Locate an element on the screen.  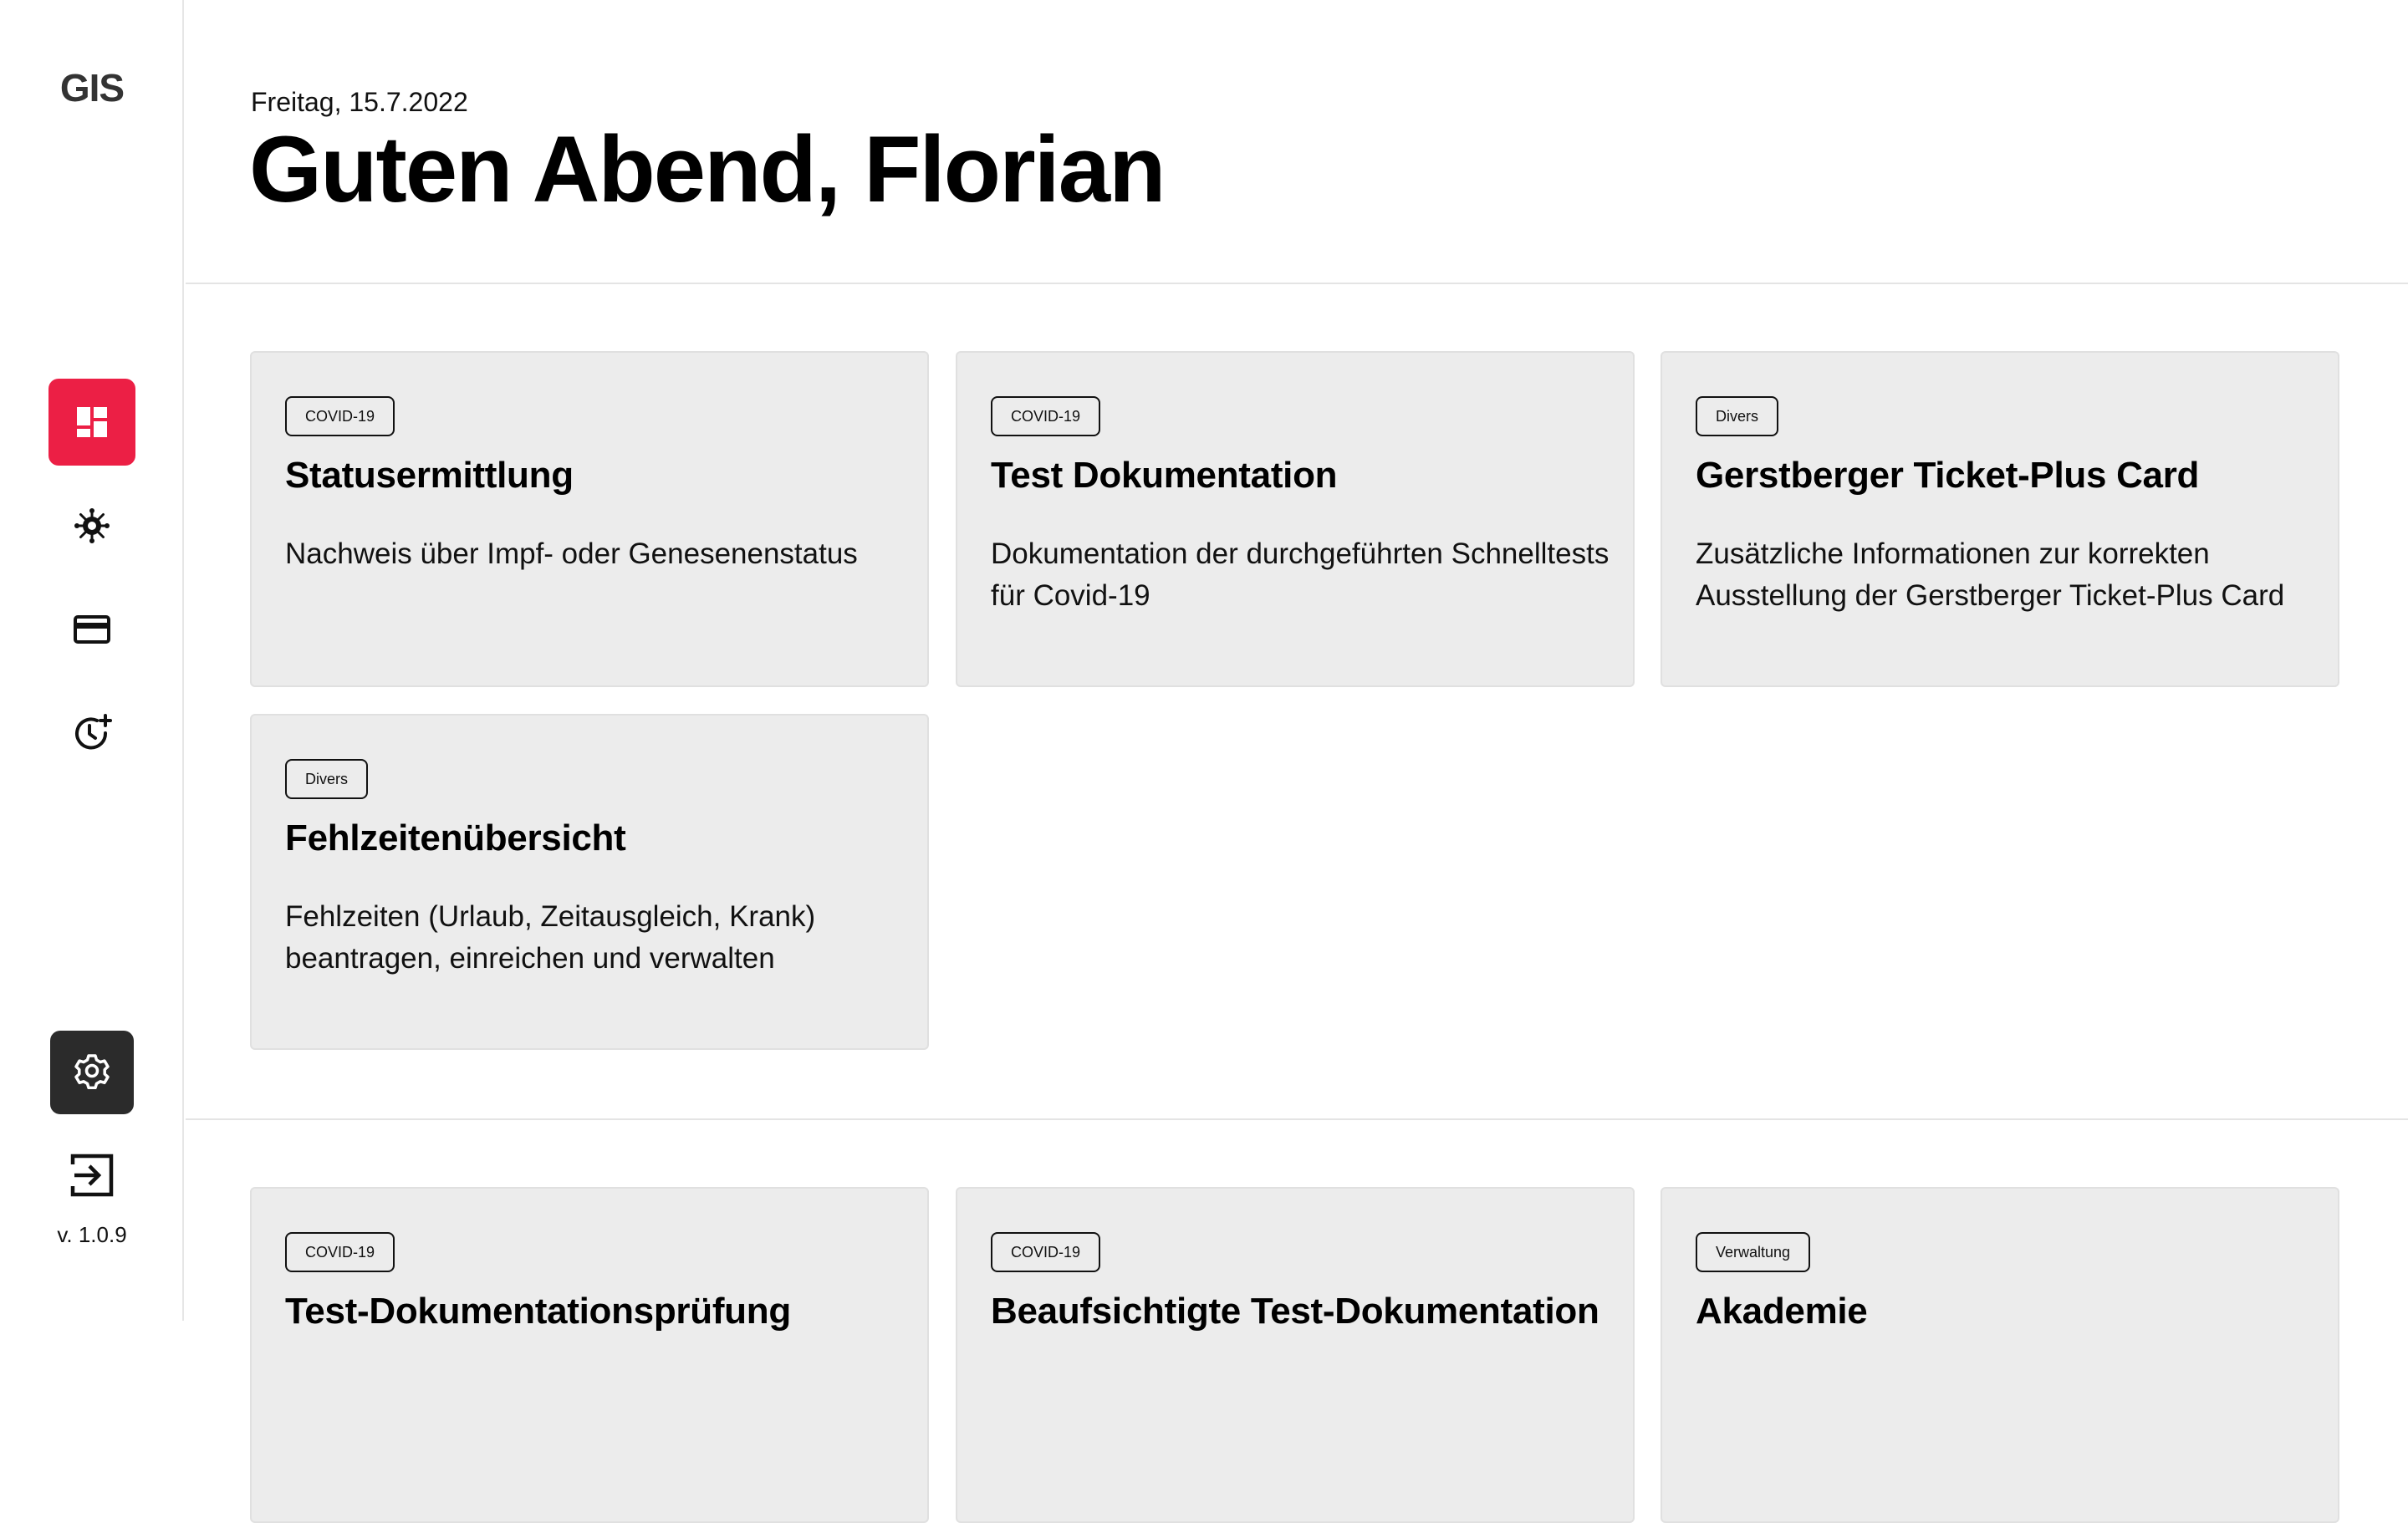
header-divider is located at coordinates (1297, 283).